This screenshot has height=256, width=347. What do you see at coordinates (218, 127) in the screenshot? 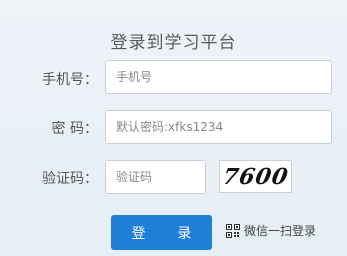
I see `password-input` at bounding box center [218, 127].